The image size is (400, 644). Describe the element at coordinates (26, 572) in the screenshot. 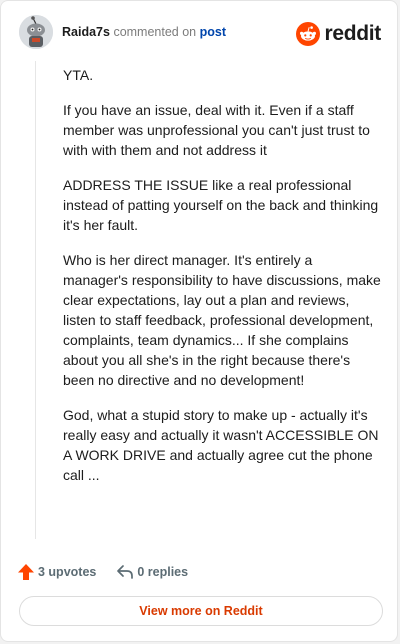

I see `upvote-arrow-icon` at that location.